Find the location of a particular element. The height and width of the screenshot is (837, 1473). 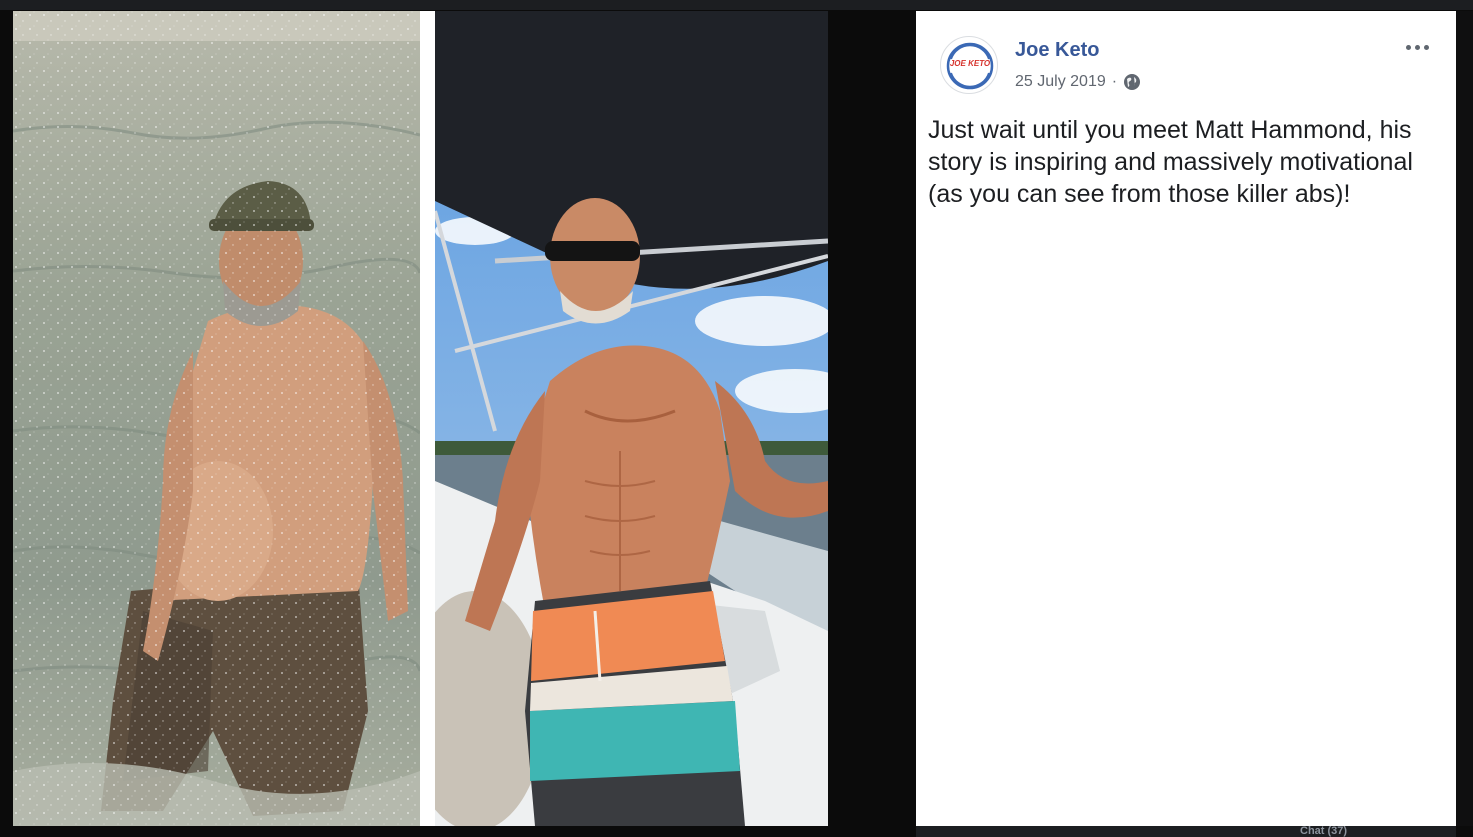

background-page-strip is located at coordinates (736, 5).